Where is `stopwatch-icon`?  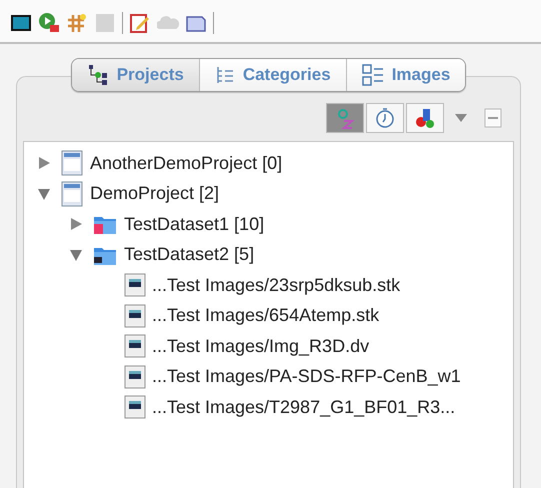 stopwatch-icon is located at coordinates (385, 118).